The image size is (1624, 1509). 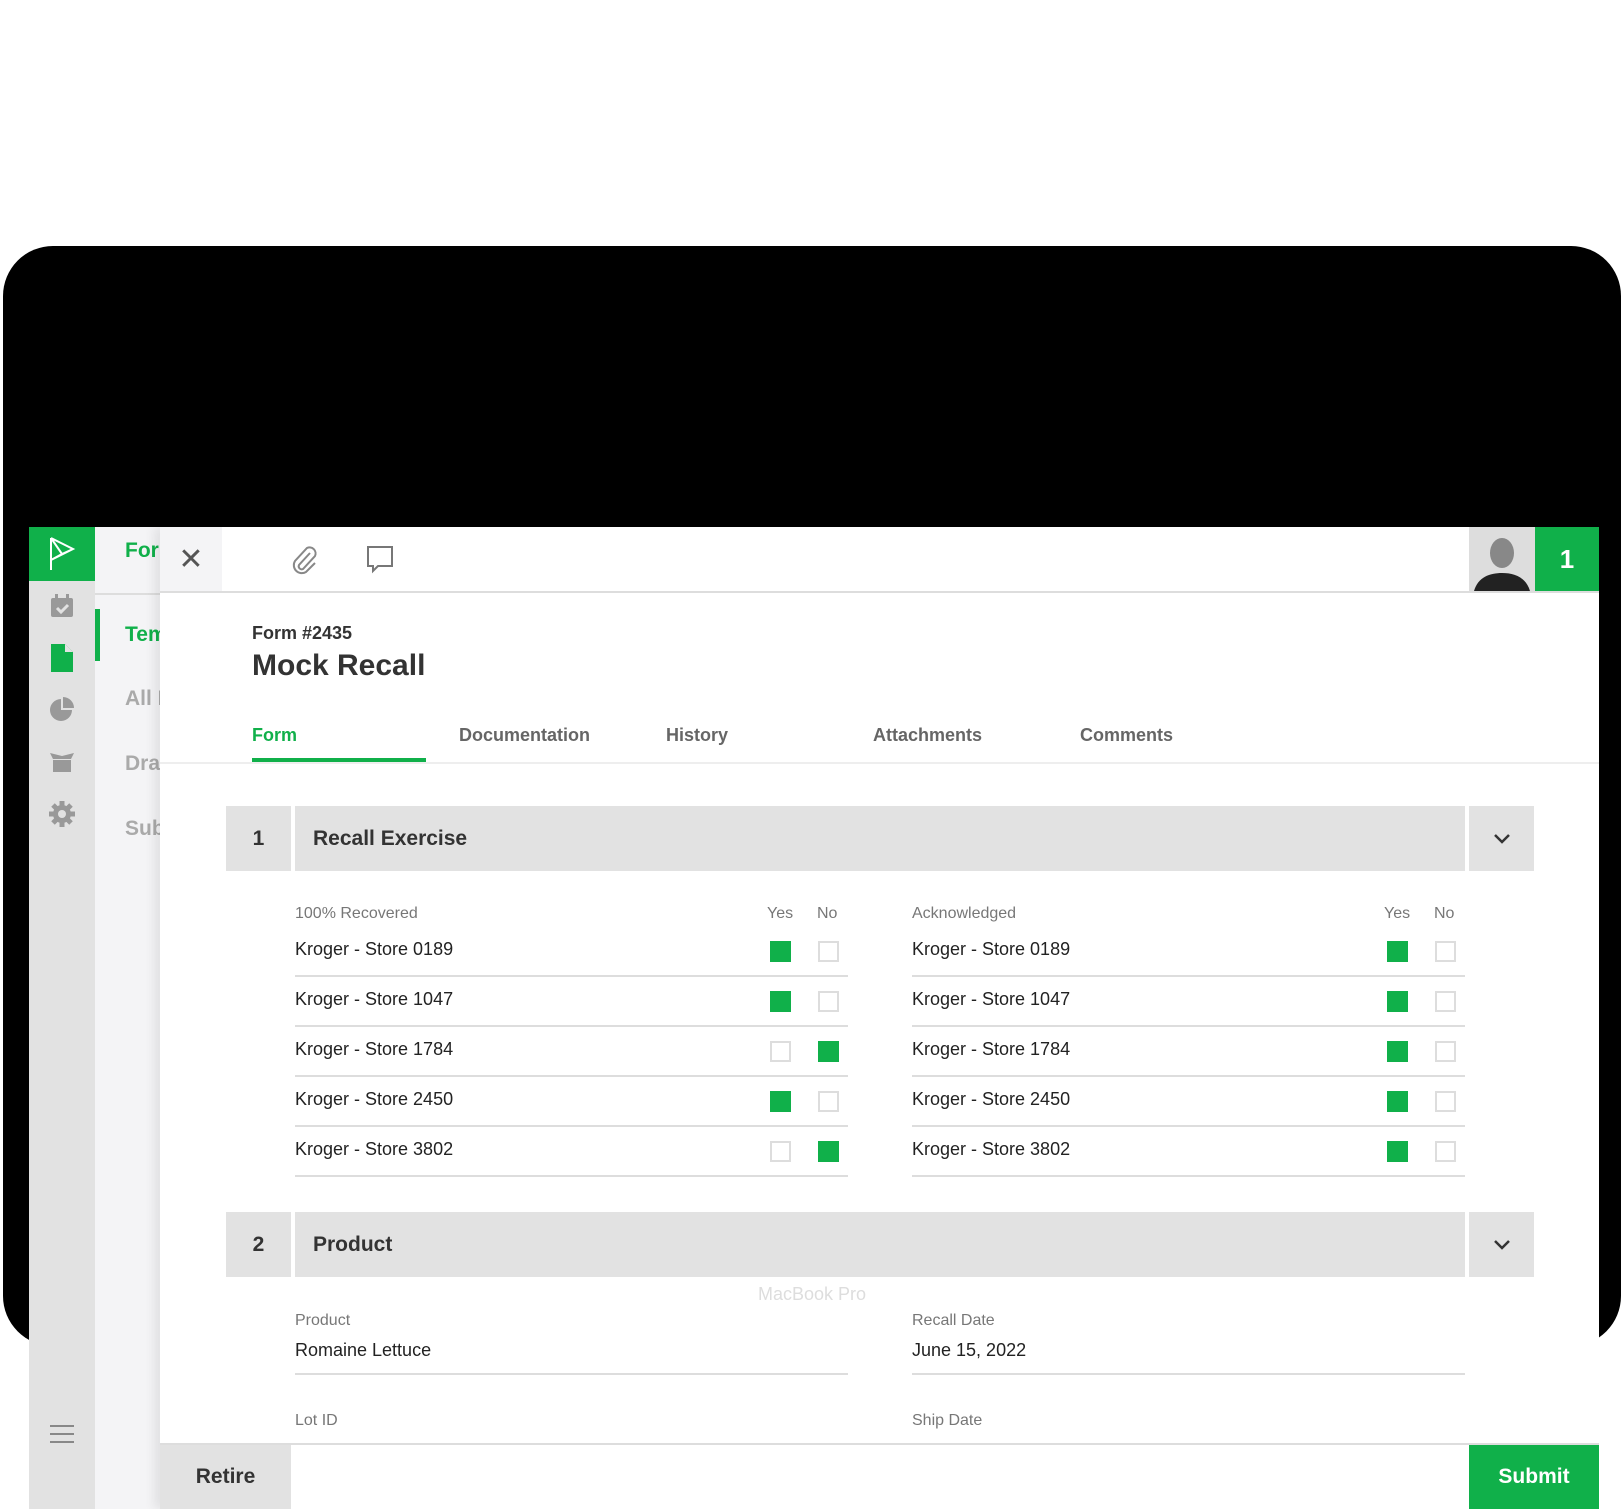 What do you see at coordinates (274, 735) in the screenshot?
I see `tab-form: Form` at bounding box center [274, 735].